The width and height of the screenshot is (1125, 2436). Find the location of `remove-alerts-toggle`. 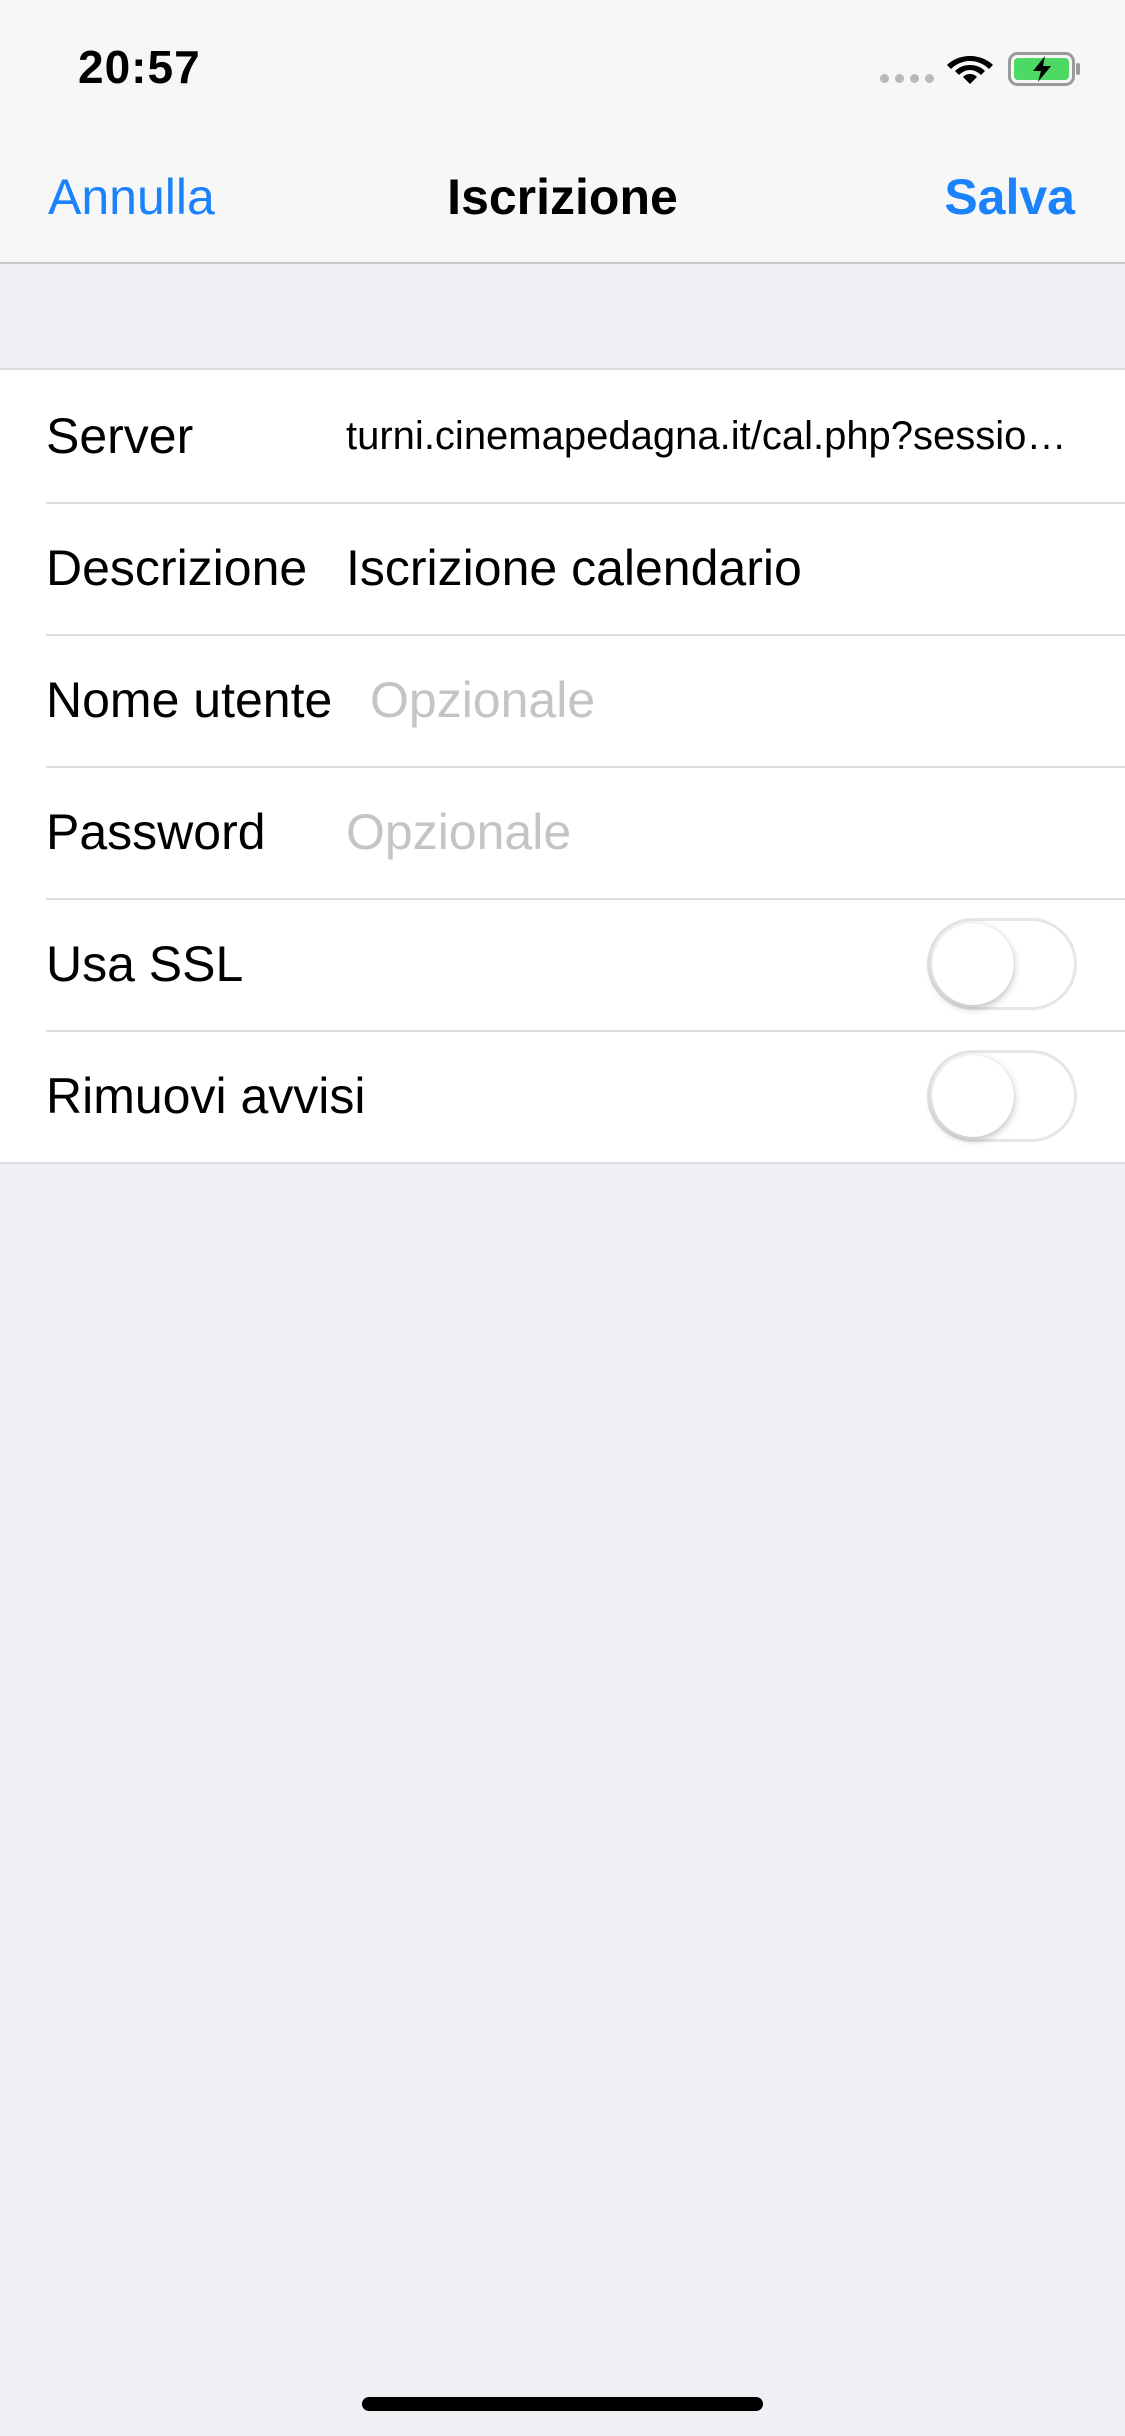

remove-alerts-toggle is located at coordinates (1002, 1096).